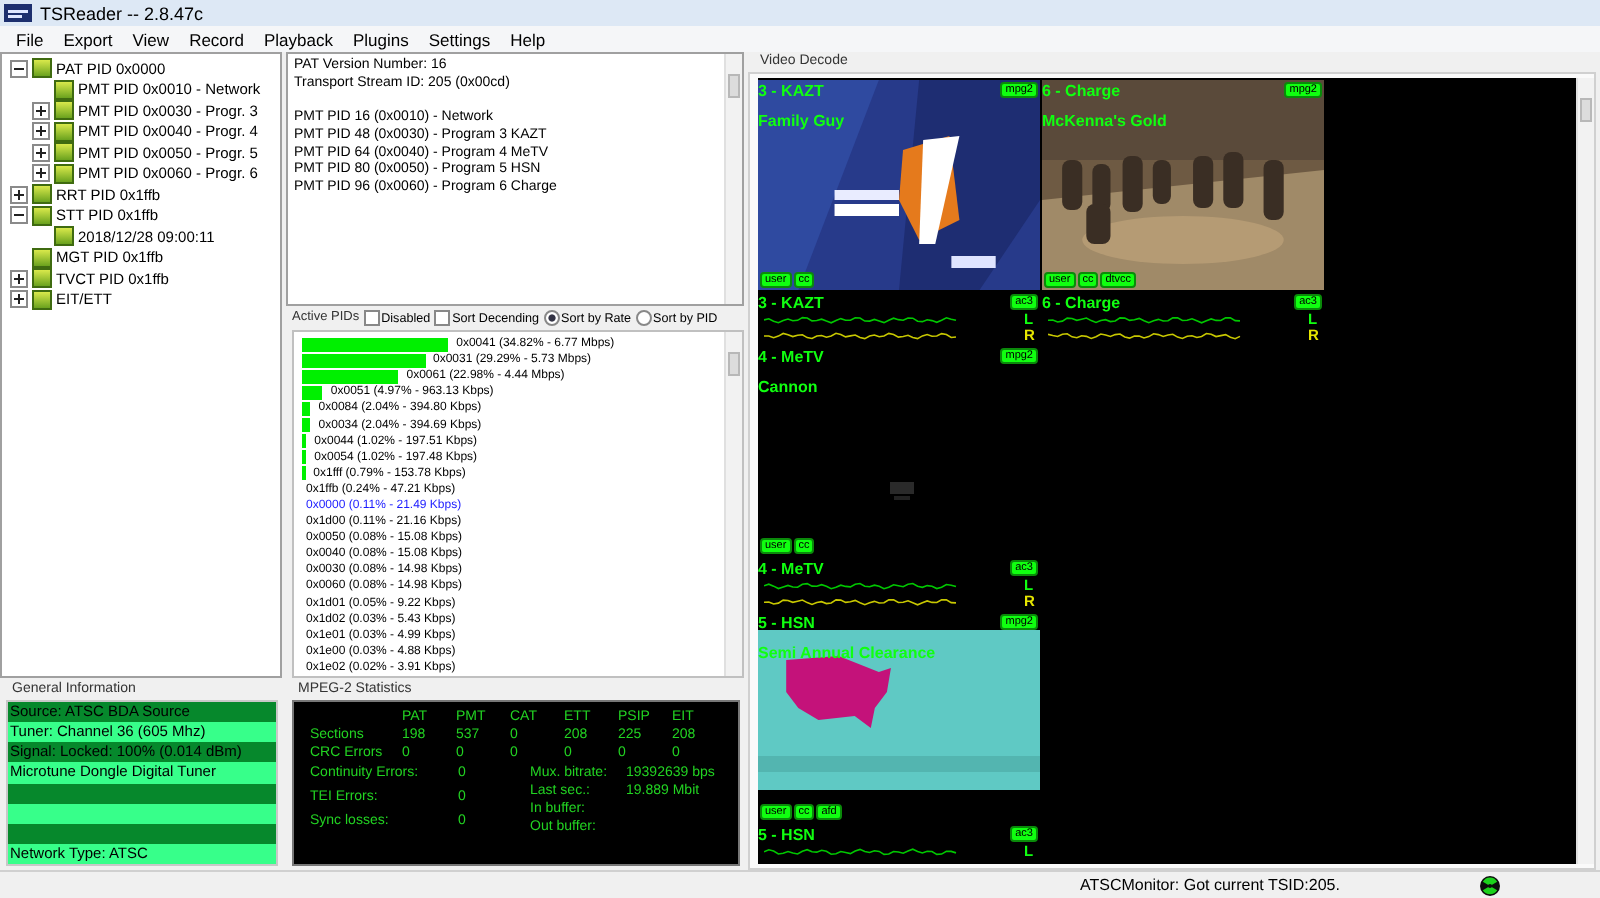 This screenshot has width=1600, height=898. I want to click on program-title: Semi Annual Clearance, so click(847, 654).